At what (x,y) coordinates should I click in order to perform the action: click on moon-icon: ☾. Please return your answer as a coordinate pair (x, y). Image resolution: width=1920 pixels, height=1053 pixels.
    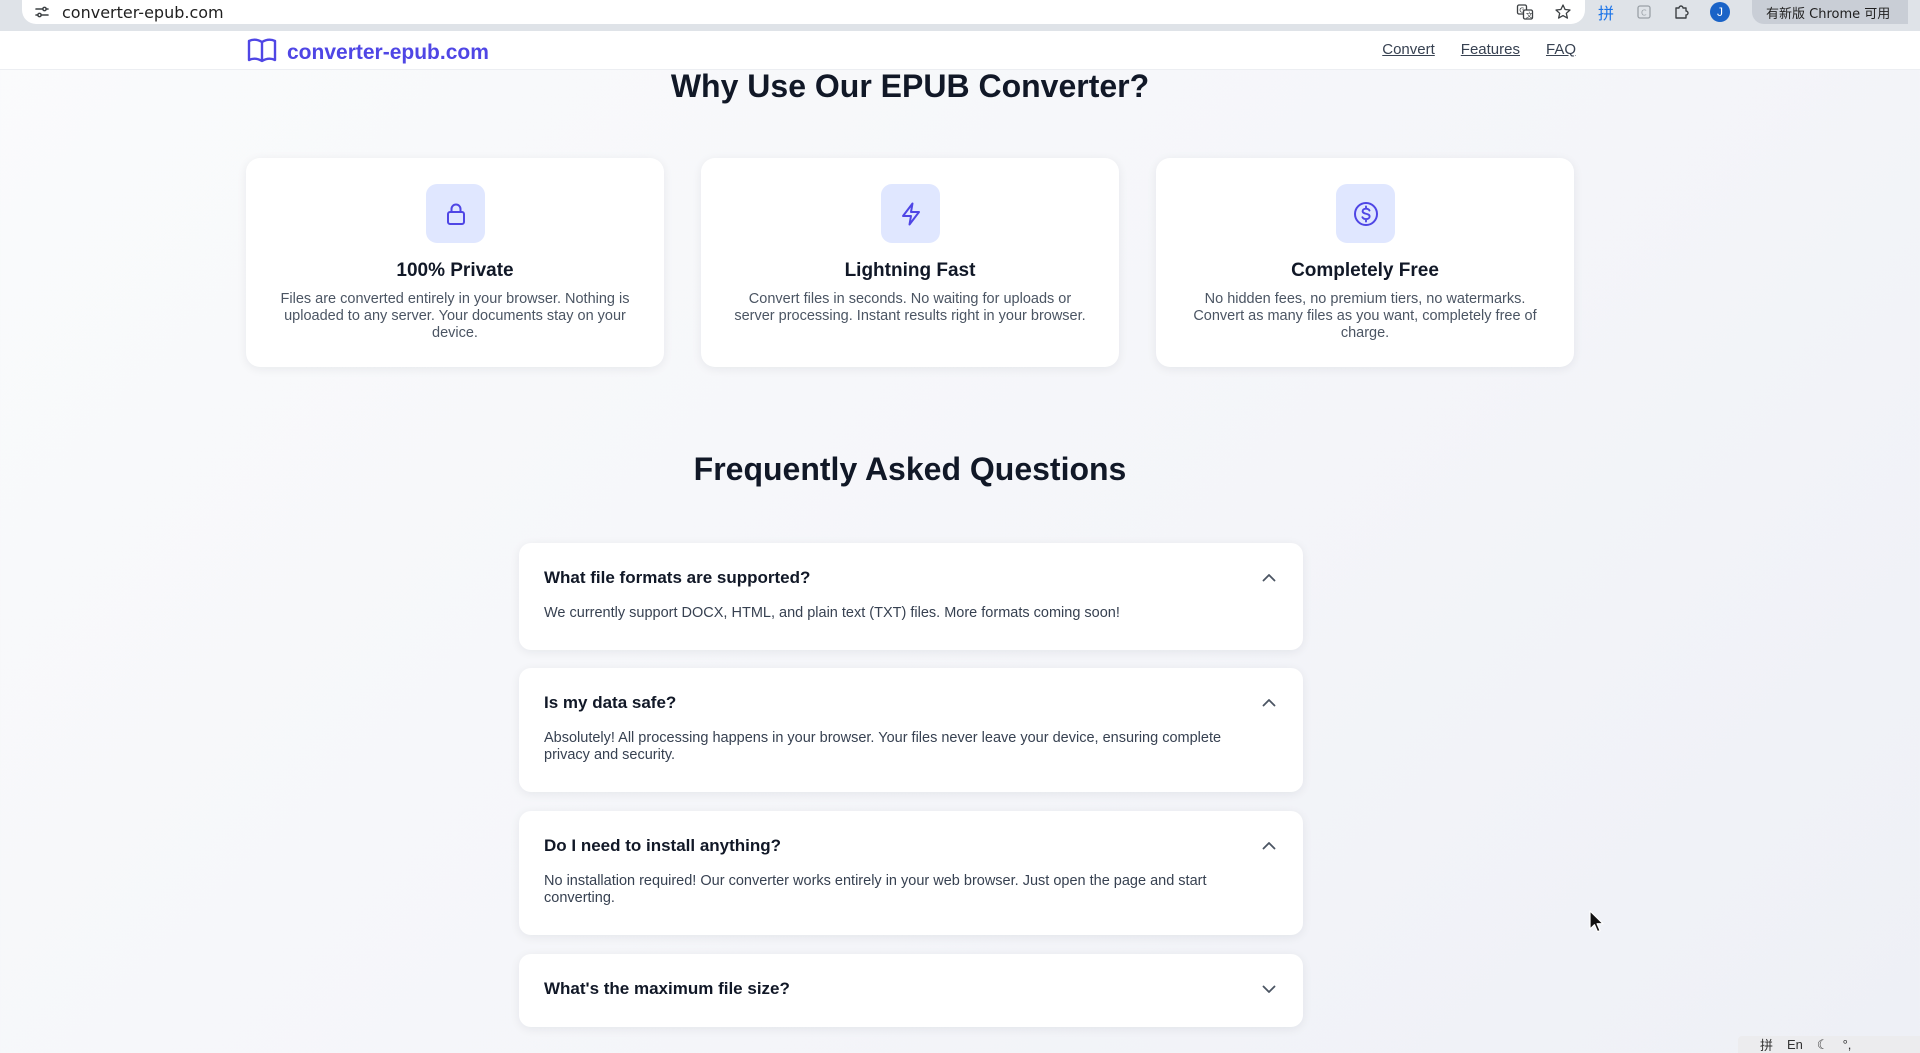
    Looking at the image, I should click on (1823, 1045).